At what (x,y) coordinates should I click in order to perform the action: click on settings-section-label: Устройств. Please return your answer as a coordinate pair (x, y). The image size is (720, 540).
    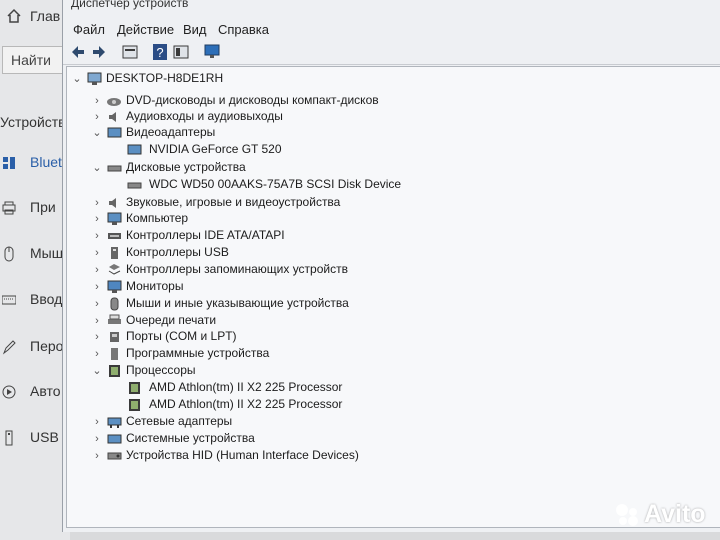
    Looking at the image, I should click on (33, 122).